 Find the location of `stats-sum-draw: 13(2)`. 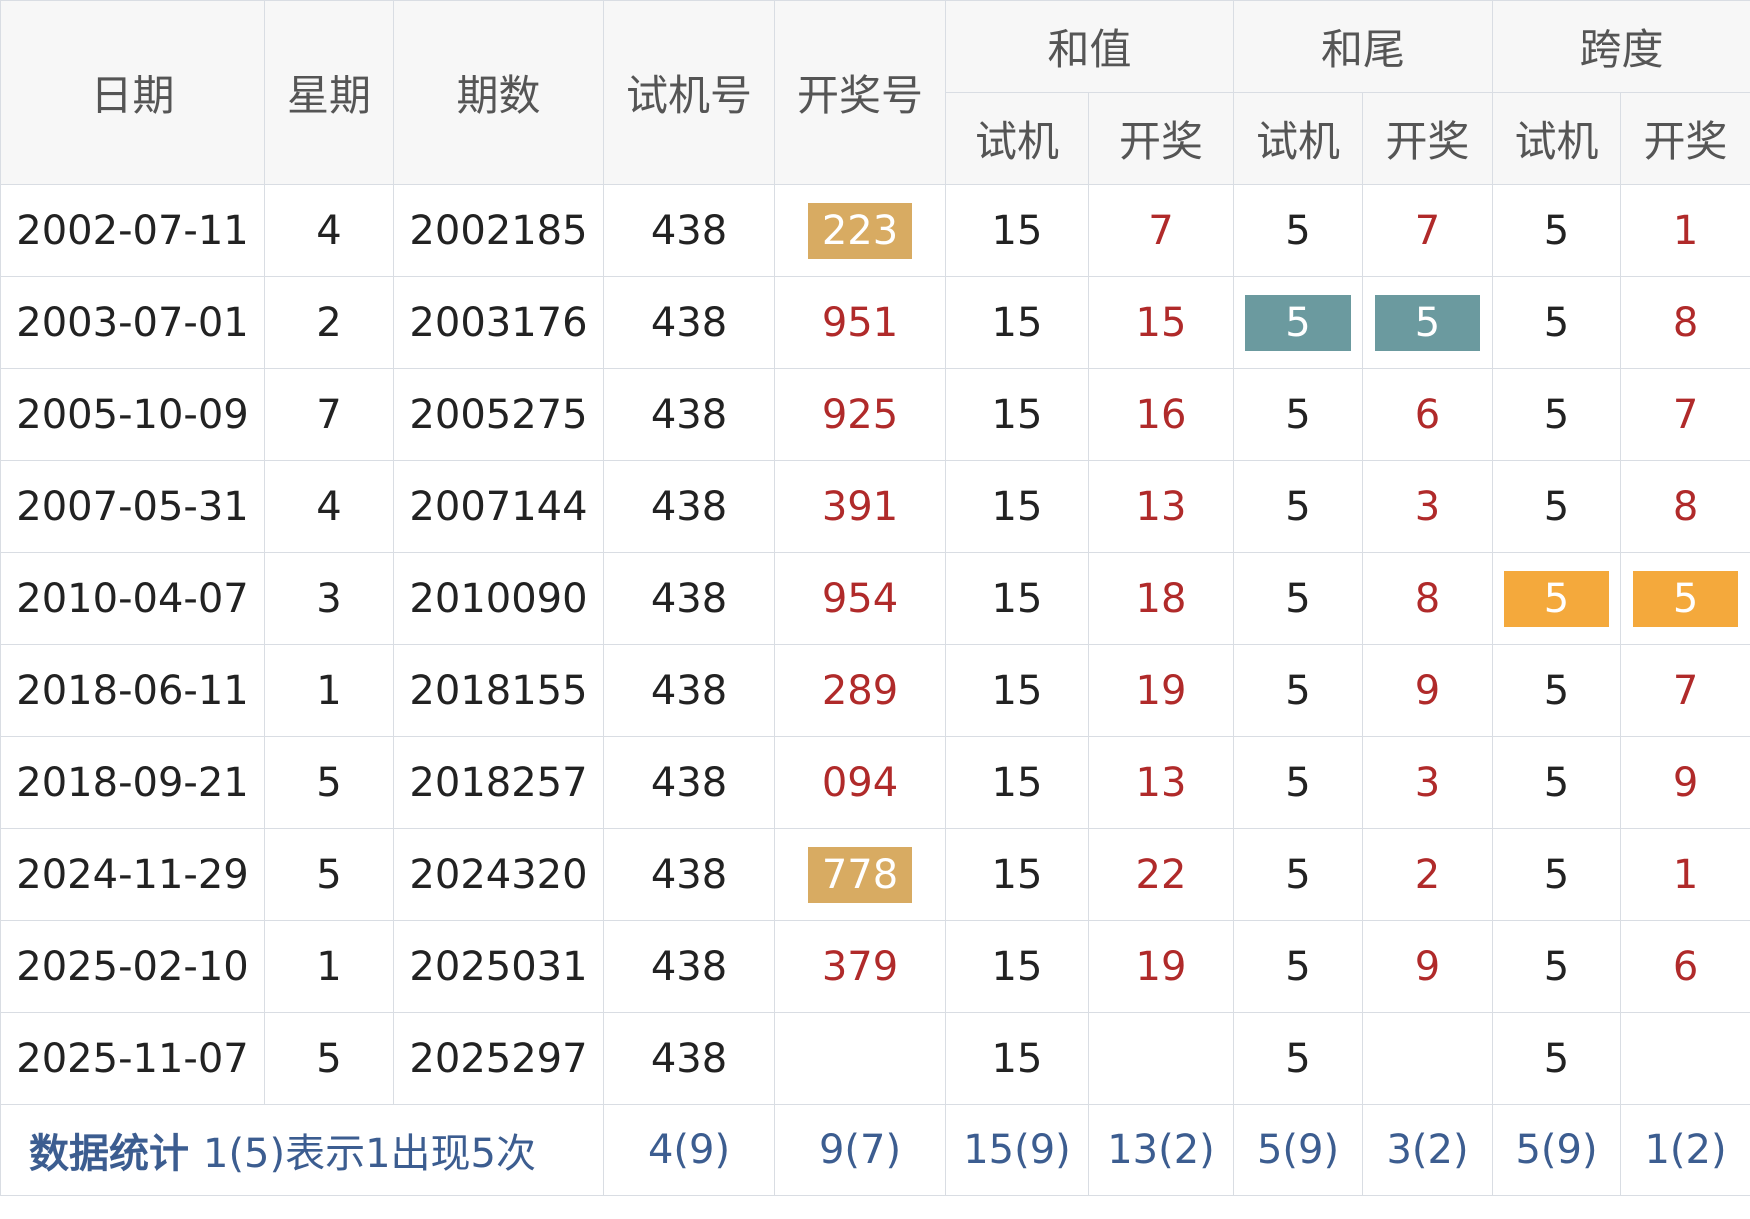

stats-sum-draw: 13(2) is located at coordinates (1161, 1150).